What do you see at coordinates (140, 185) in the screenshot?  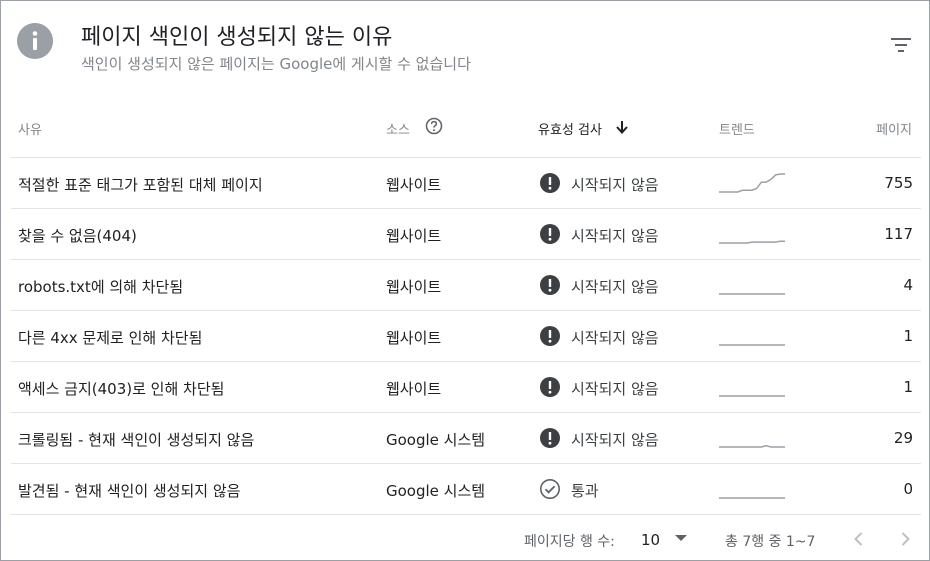 I see `row-reason: 적절한 표준 태그가 포함된 대체 페이지` at bounding box center [140, 185].